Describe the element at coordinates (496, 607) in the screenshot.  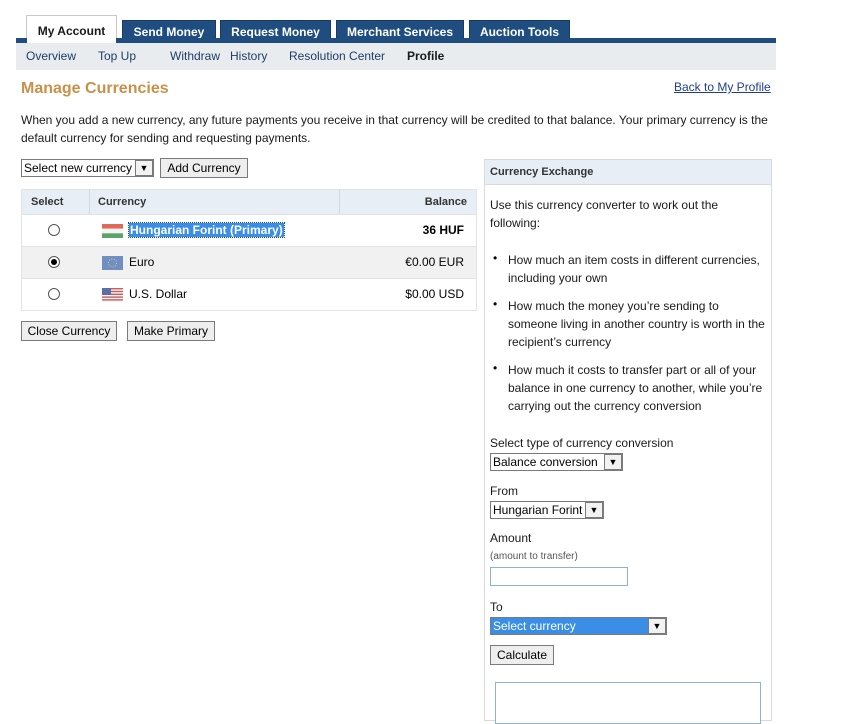
I see `to-label: To` at that location.